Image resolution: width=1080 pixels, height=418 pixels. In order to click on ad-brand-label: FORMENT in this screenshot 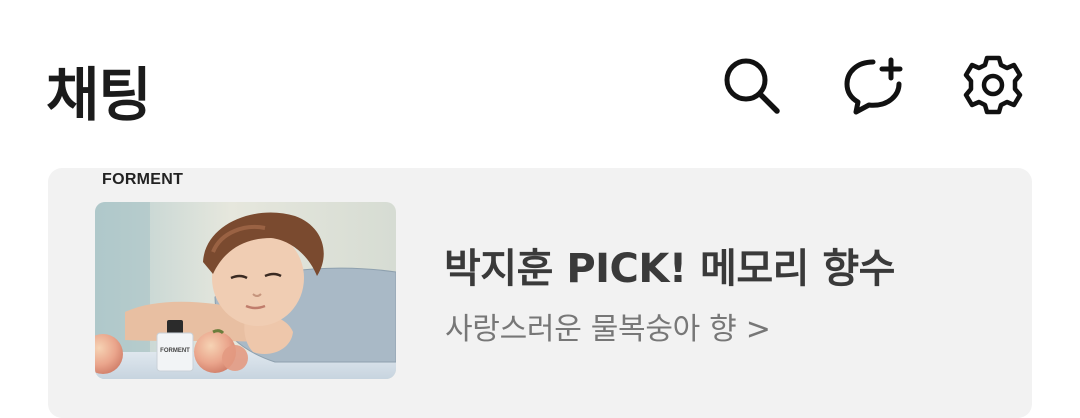, I will do `click(143, 179)`.